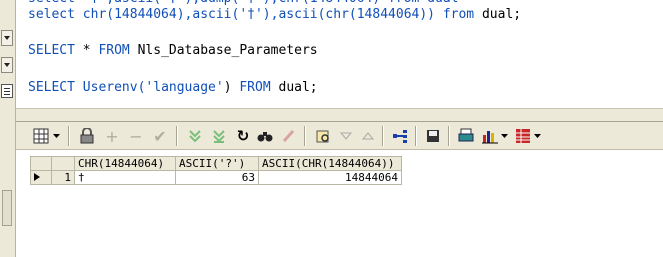 The height and width of the screenshot is (257, 663). I want to click on document-icon, so click(7, 91).